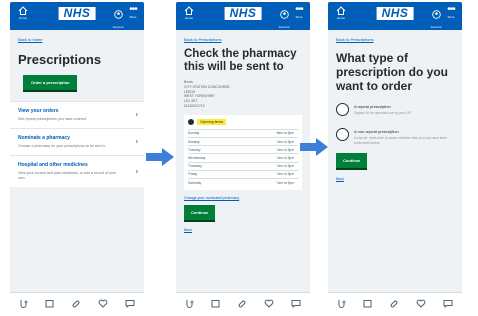  What do you see at coordinates (240, 60) in the screenshot?
I see `page-title: Check the pharmacy this will be sent to` at bounding box center [240, 60].